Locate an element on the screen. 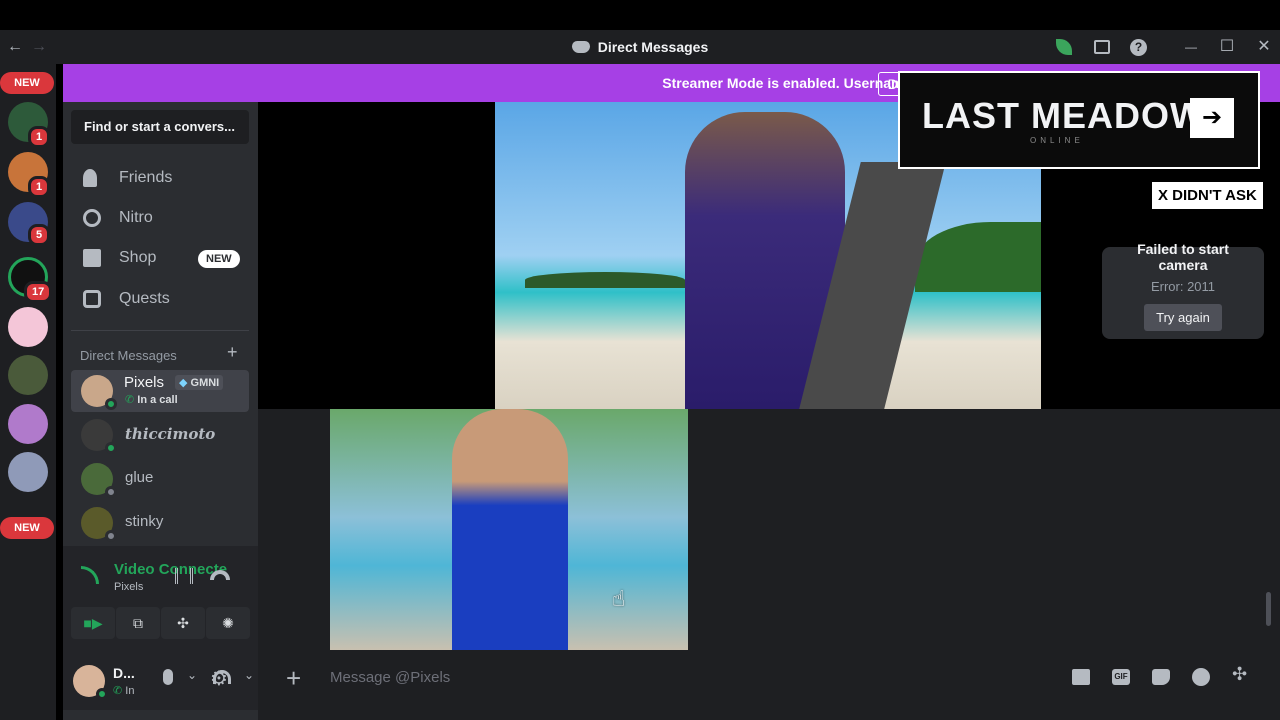 This screenshot has height=720, width=1280. dm-name: stinky is located at coordinates (144, 521).